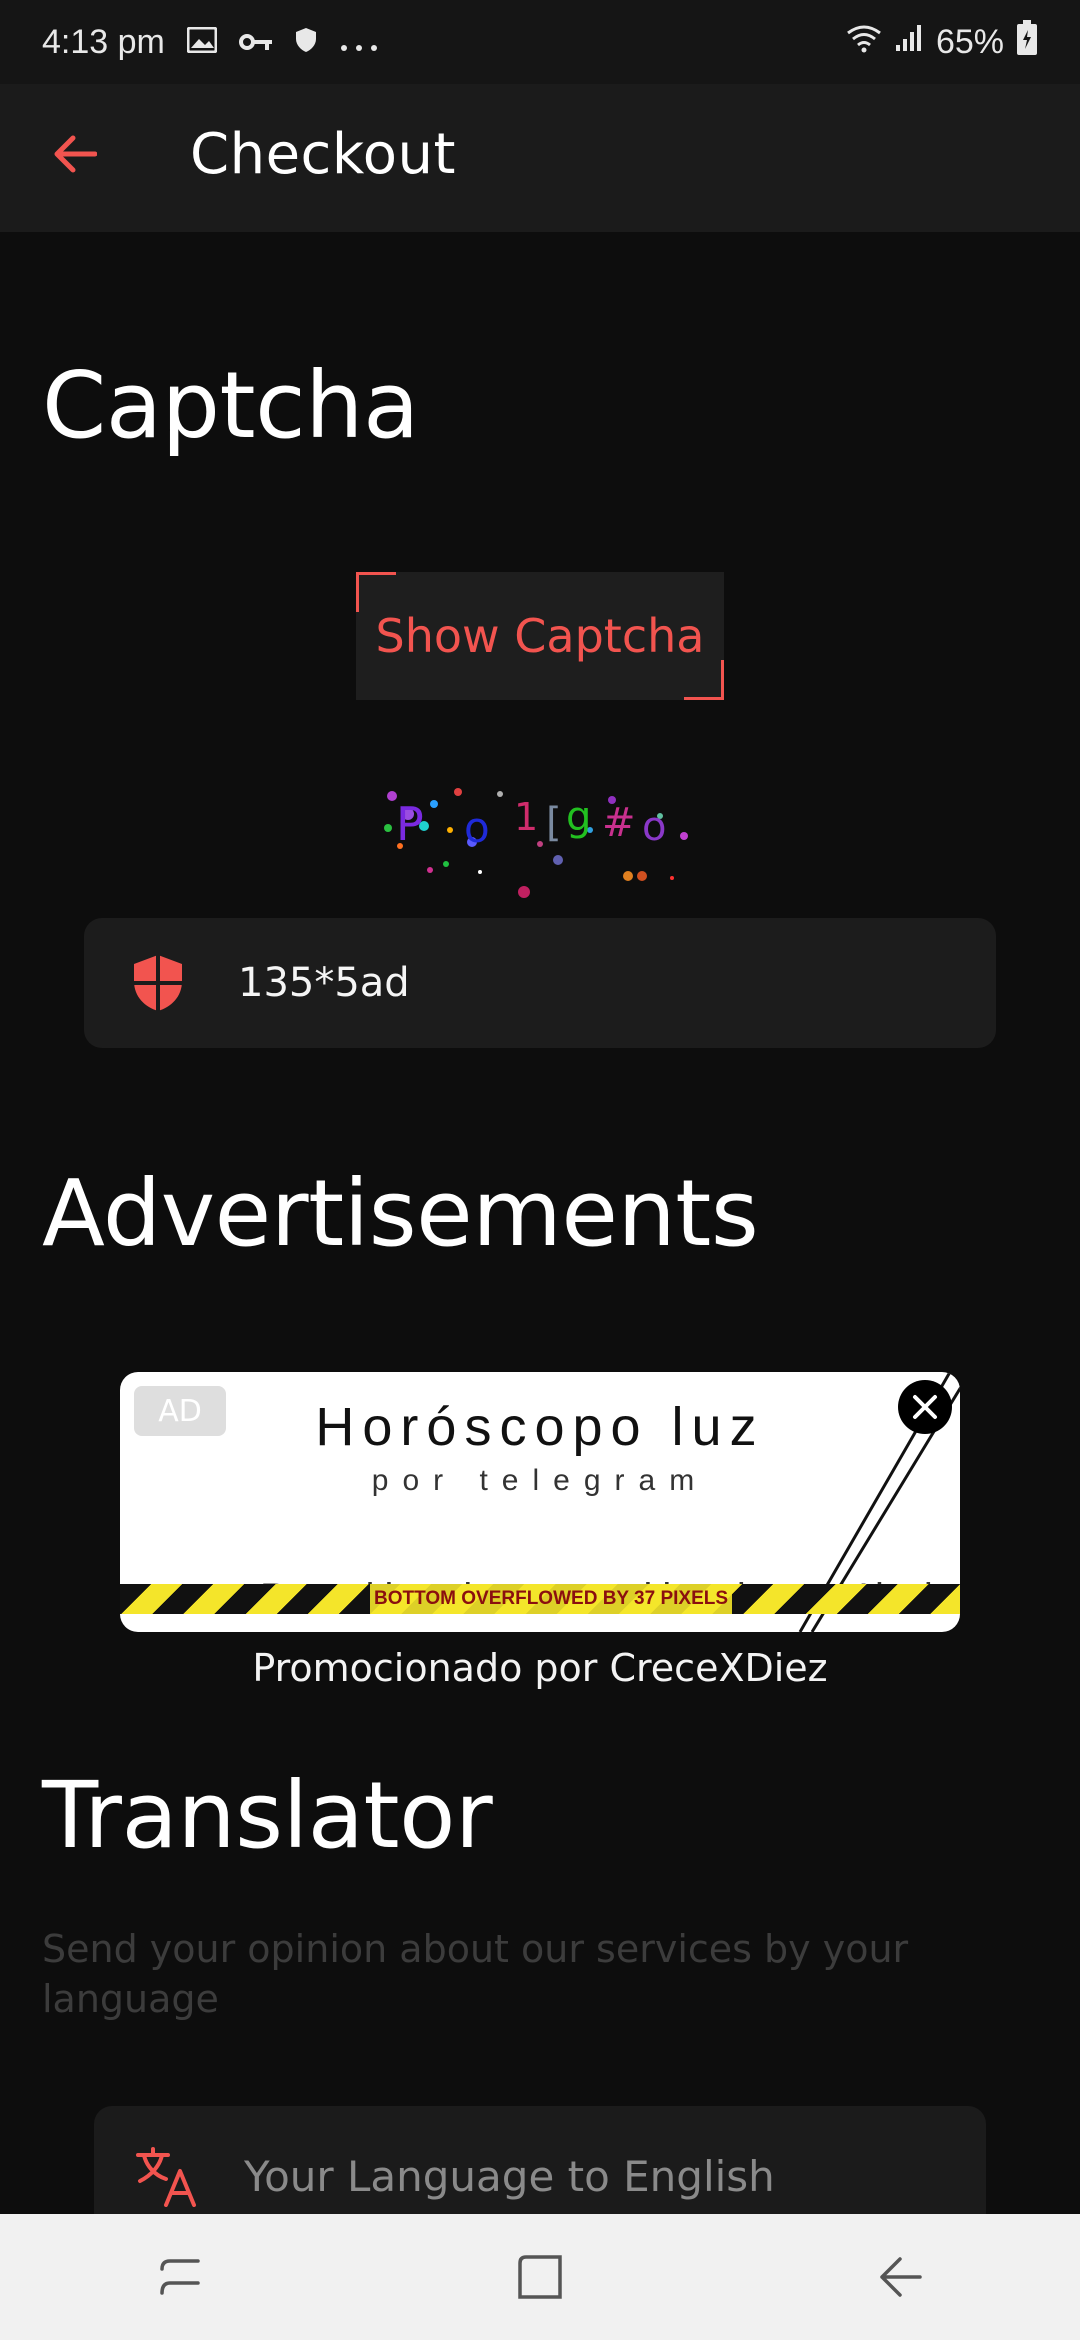 The width and height of the screenshot is (1080, 2340). I want to click on back-arrow-icon, so click(901, 2277).